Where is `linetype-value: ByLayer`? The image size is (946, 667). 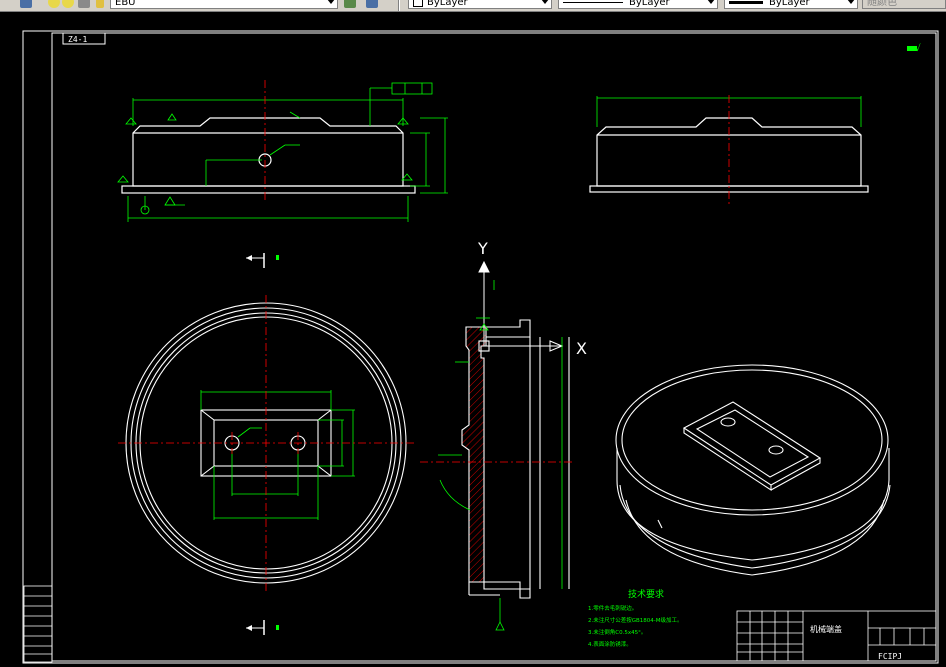 linetype-value: ByLayer is located at coordinates (649, 4).